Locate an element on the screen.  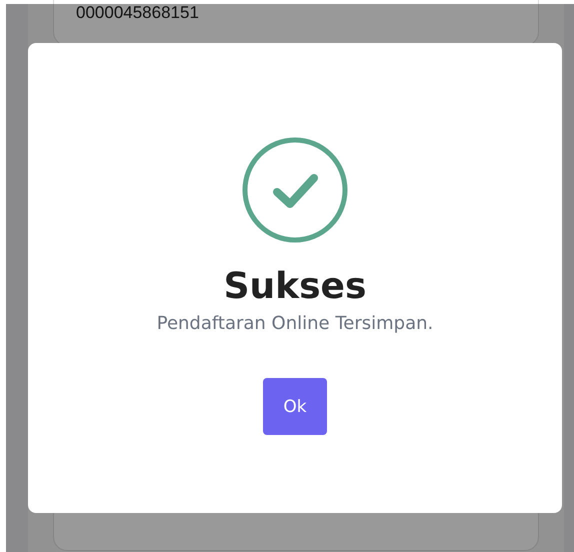
record-number: 0000045868151 is located at coordinates (137, 13).